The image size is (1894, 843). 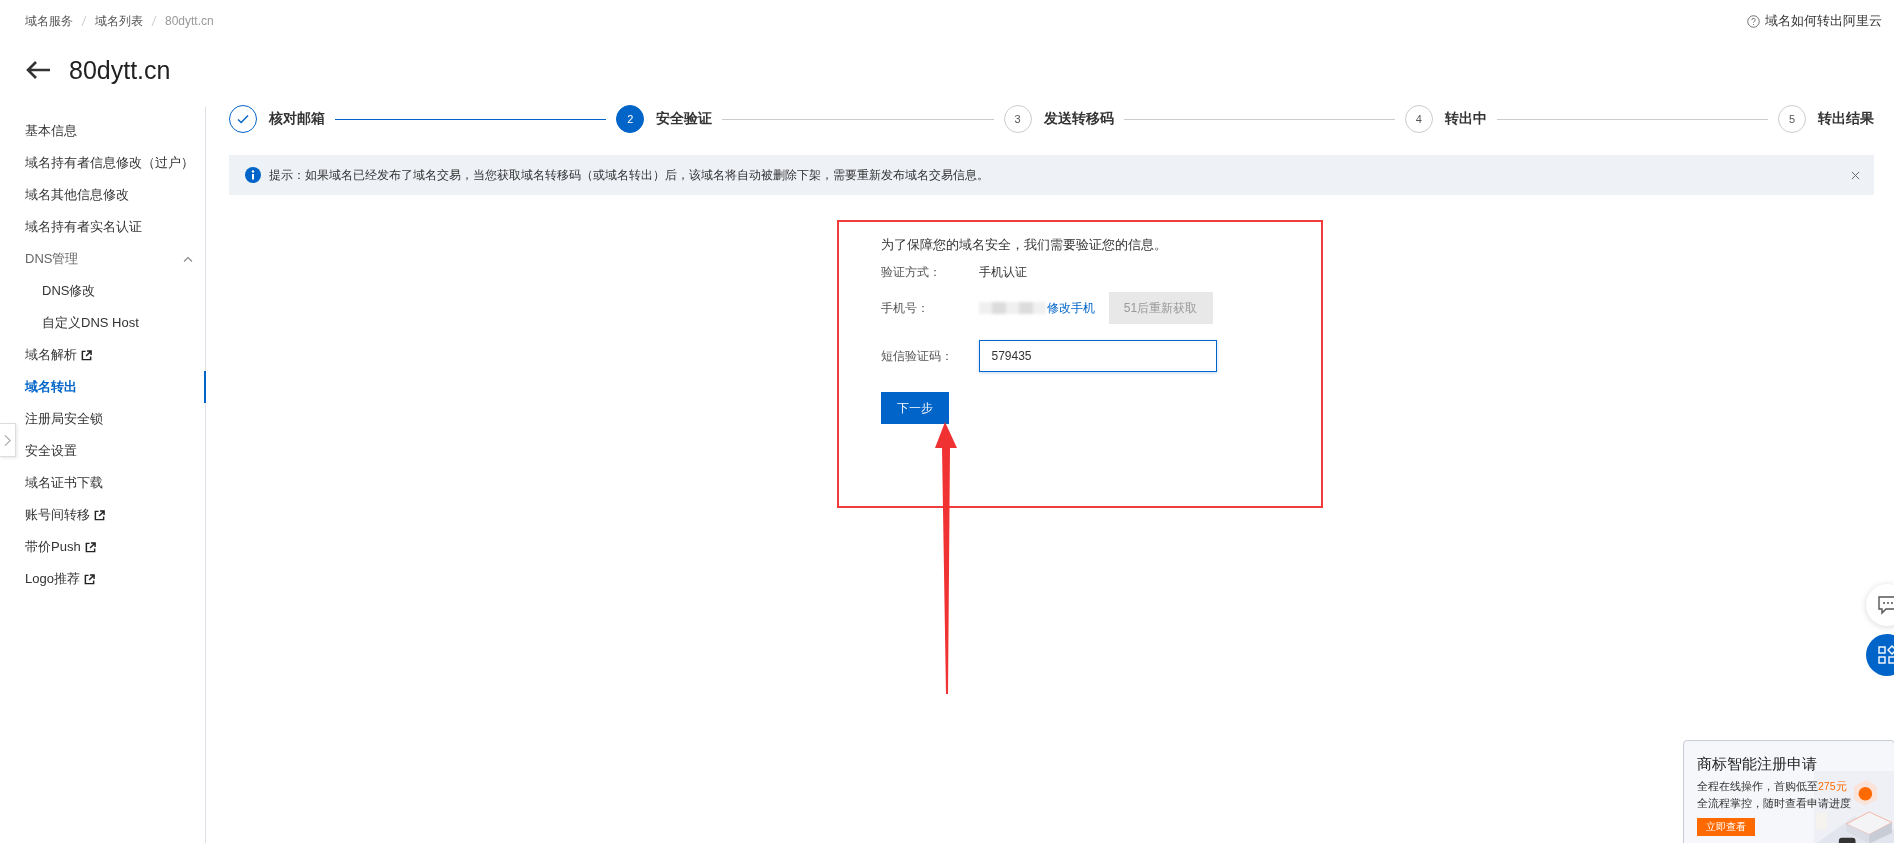 I want to click on sidebar-item: 基本信息, so click(x=115, y=131).